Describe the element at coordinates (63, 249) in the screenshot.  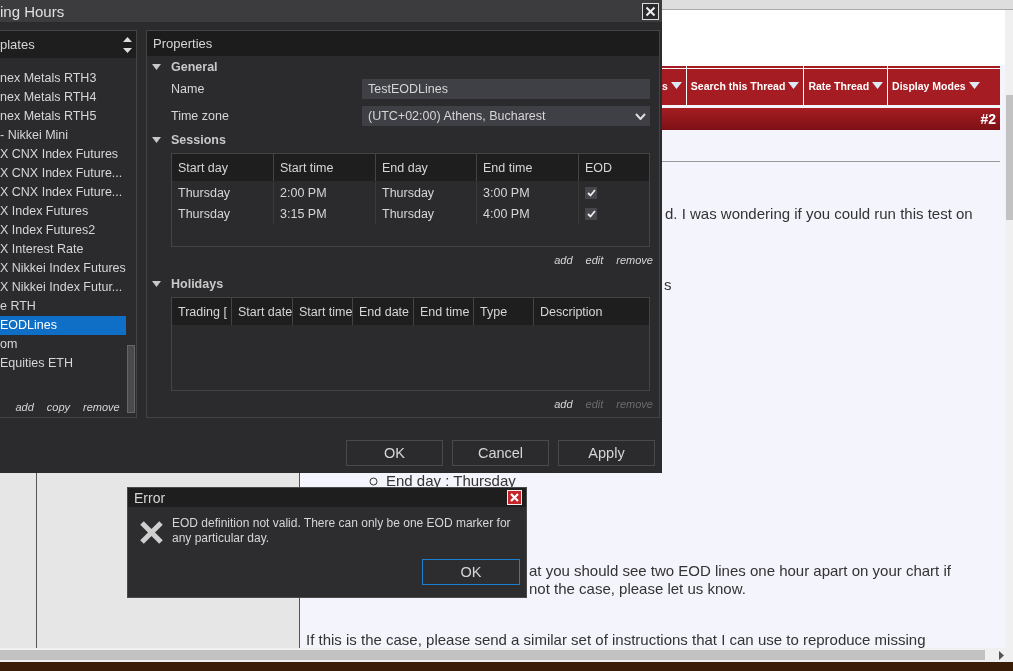
I see `template-item: X Interest Rate` at that location.